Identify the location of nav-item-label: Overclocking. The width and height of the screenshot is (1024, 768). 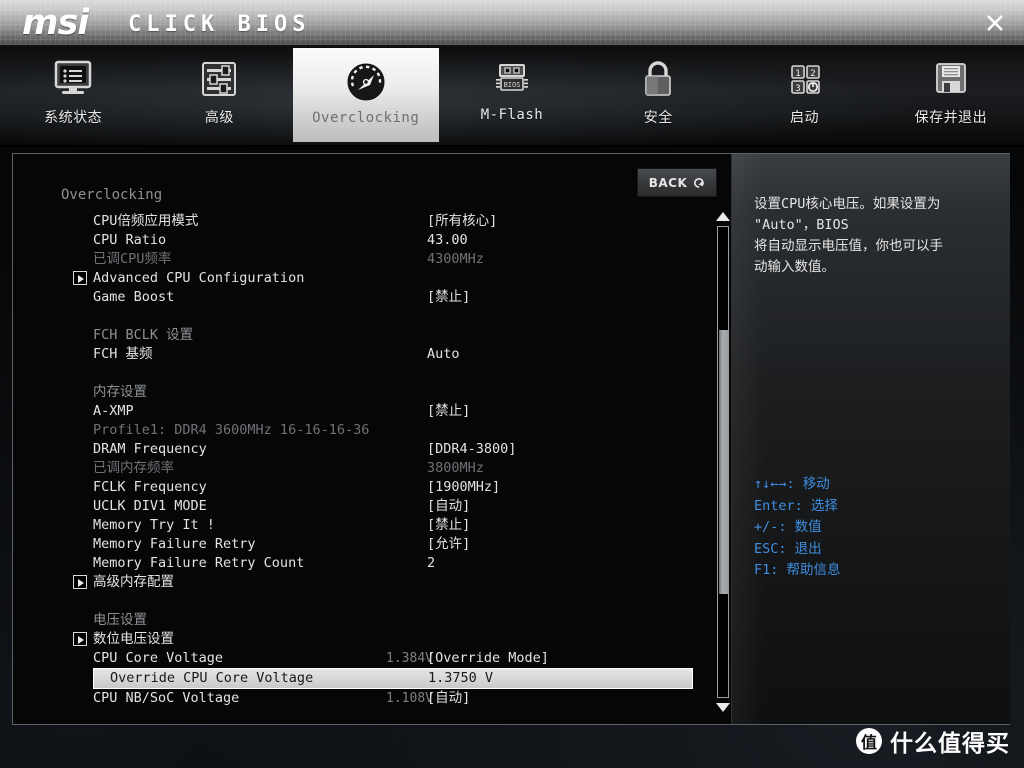
(366, 118).